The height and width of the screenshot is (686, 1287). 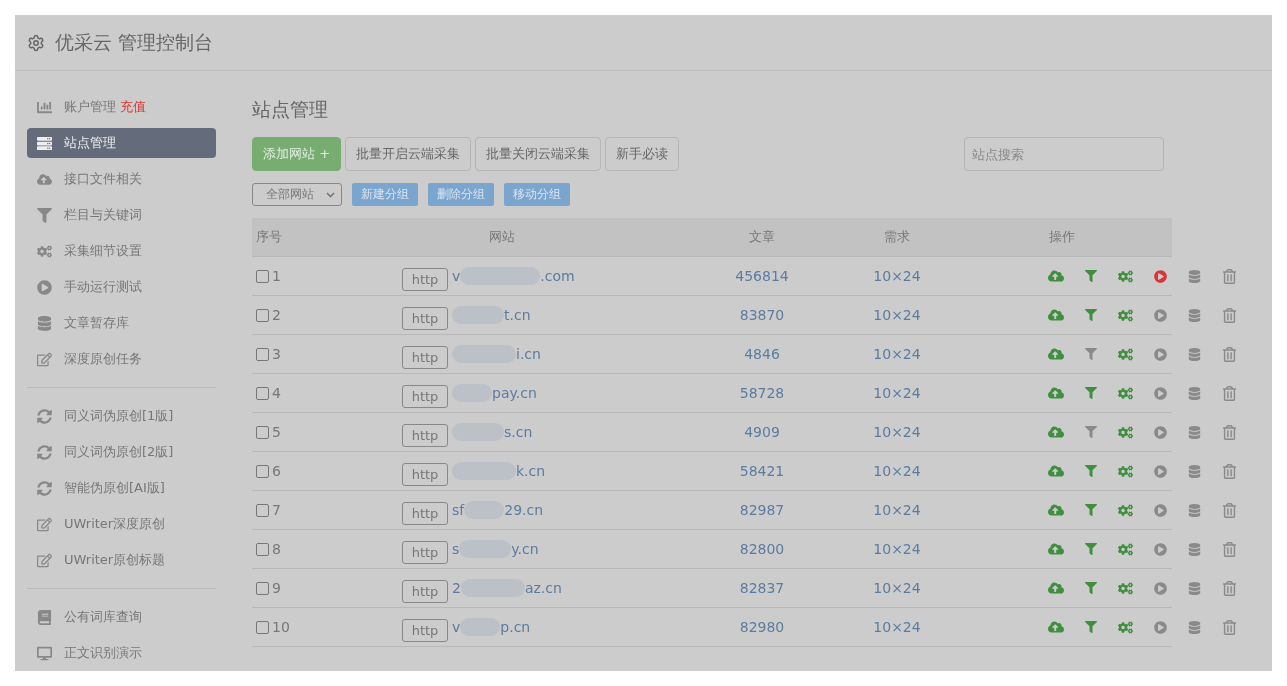 I want to click on site-name-end: t.cn, so click(x=517, y=315).